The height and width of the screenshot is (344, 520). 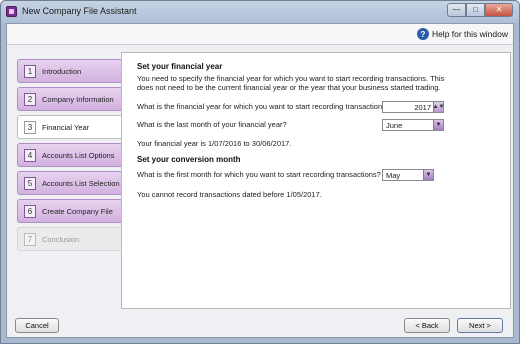 What do you see at coordinates (37, 325) in the screenshot?
I see `cancel-button: Cancel` at bounding box center [37, 325].